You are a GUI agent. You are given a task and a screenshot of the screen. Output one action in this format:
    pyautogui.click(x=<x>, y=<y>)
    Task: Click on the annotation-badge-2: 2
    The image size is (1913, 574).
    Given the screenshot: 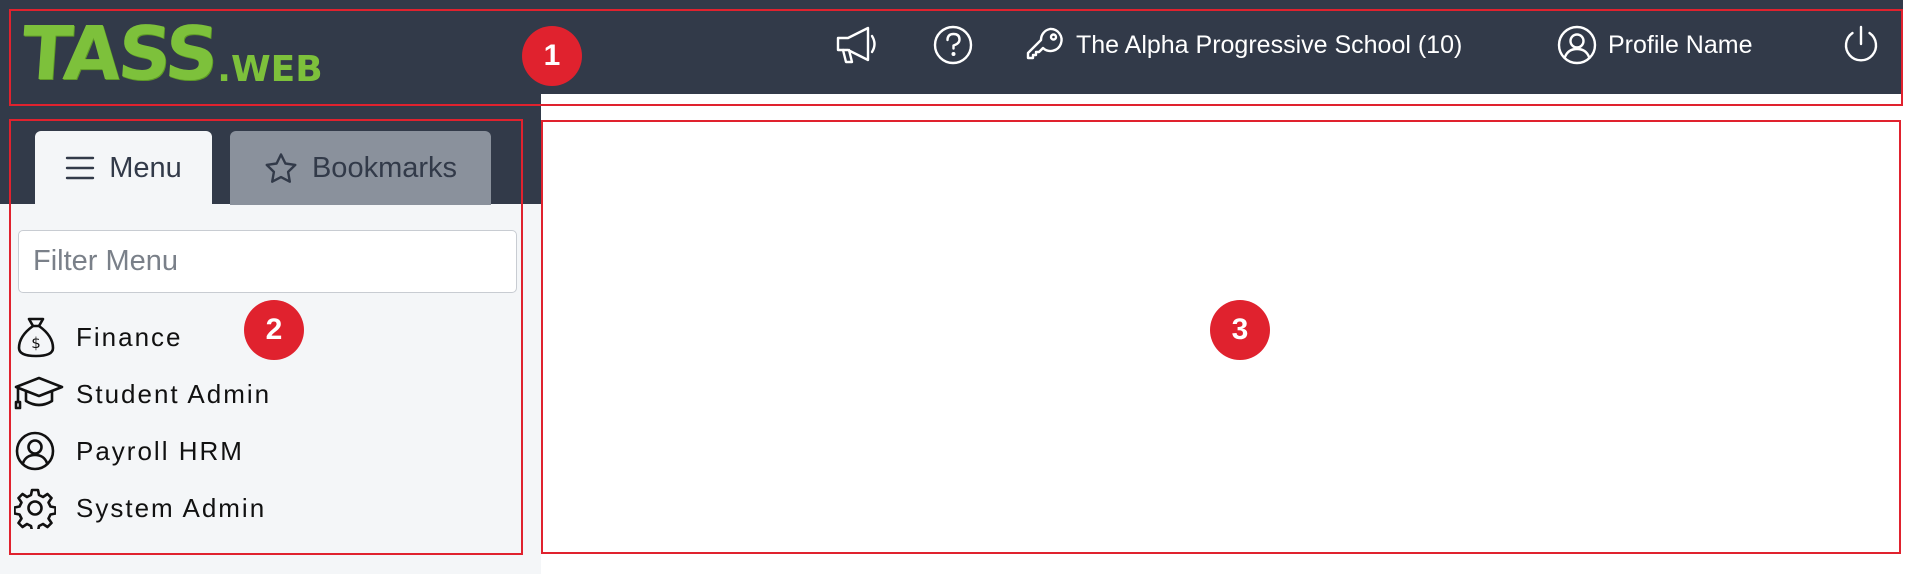 What is the action you would take?
    pyautogui.click(x=274, y=330)
    